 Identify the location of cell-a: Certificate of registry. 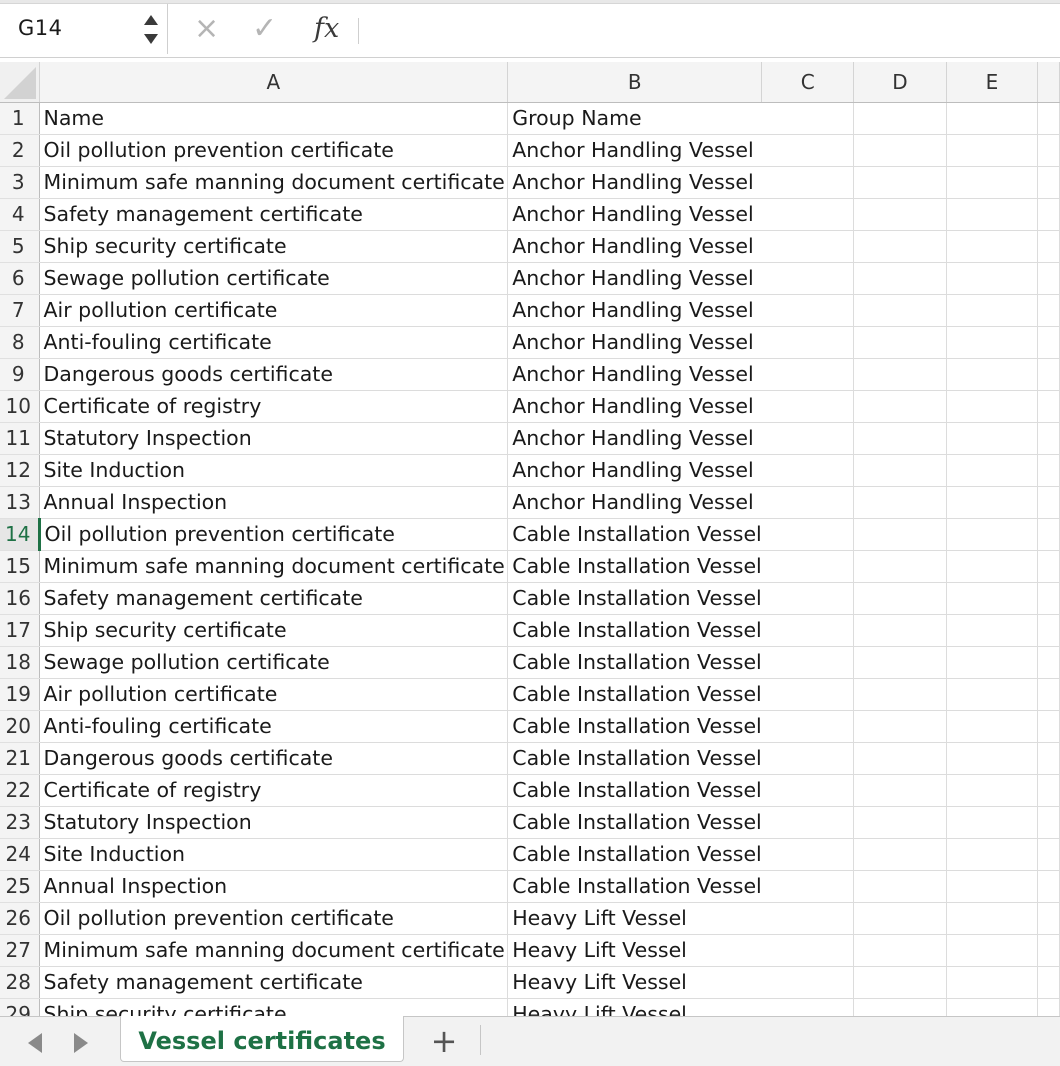
(274, 790).